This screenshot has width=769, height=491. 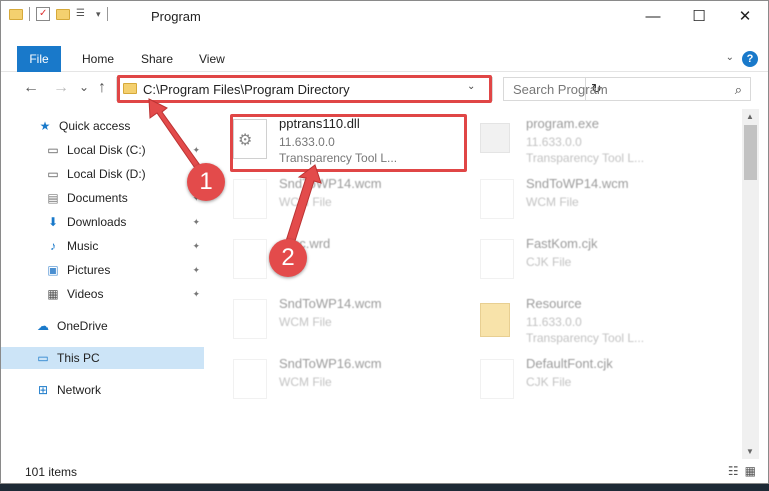 I want to click on step-badge-1: 1, so click(x=206, y=182).